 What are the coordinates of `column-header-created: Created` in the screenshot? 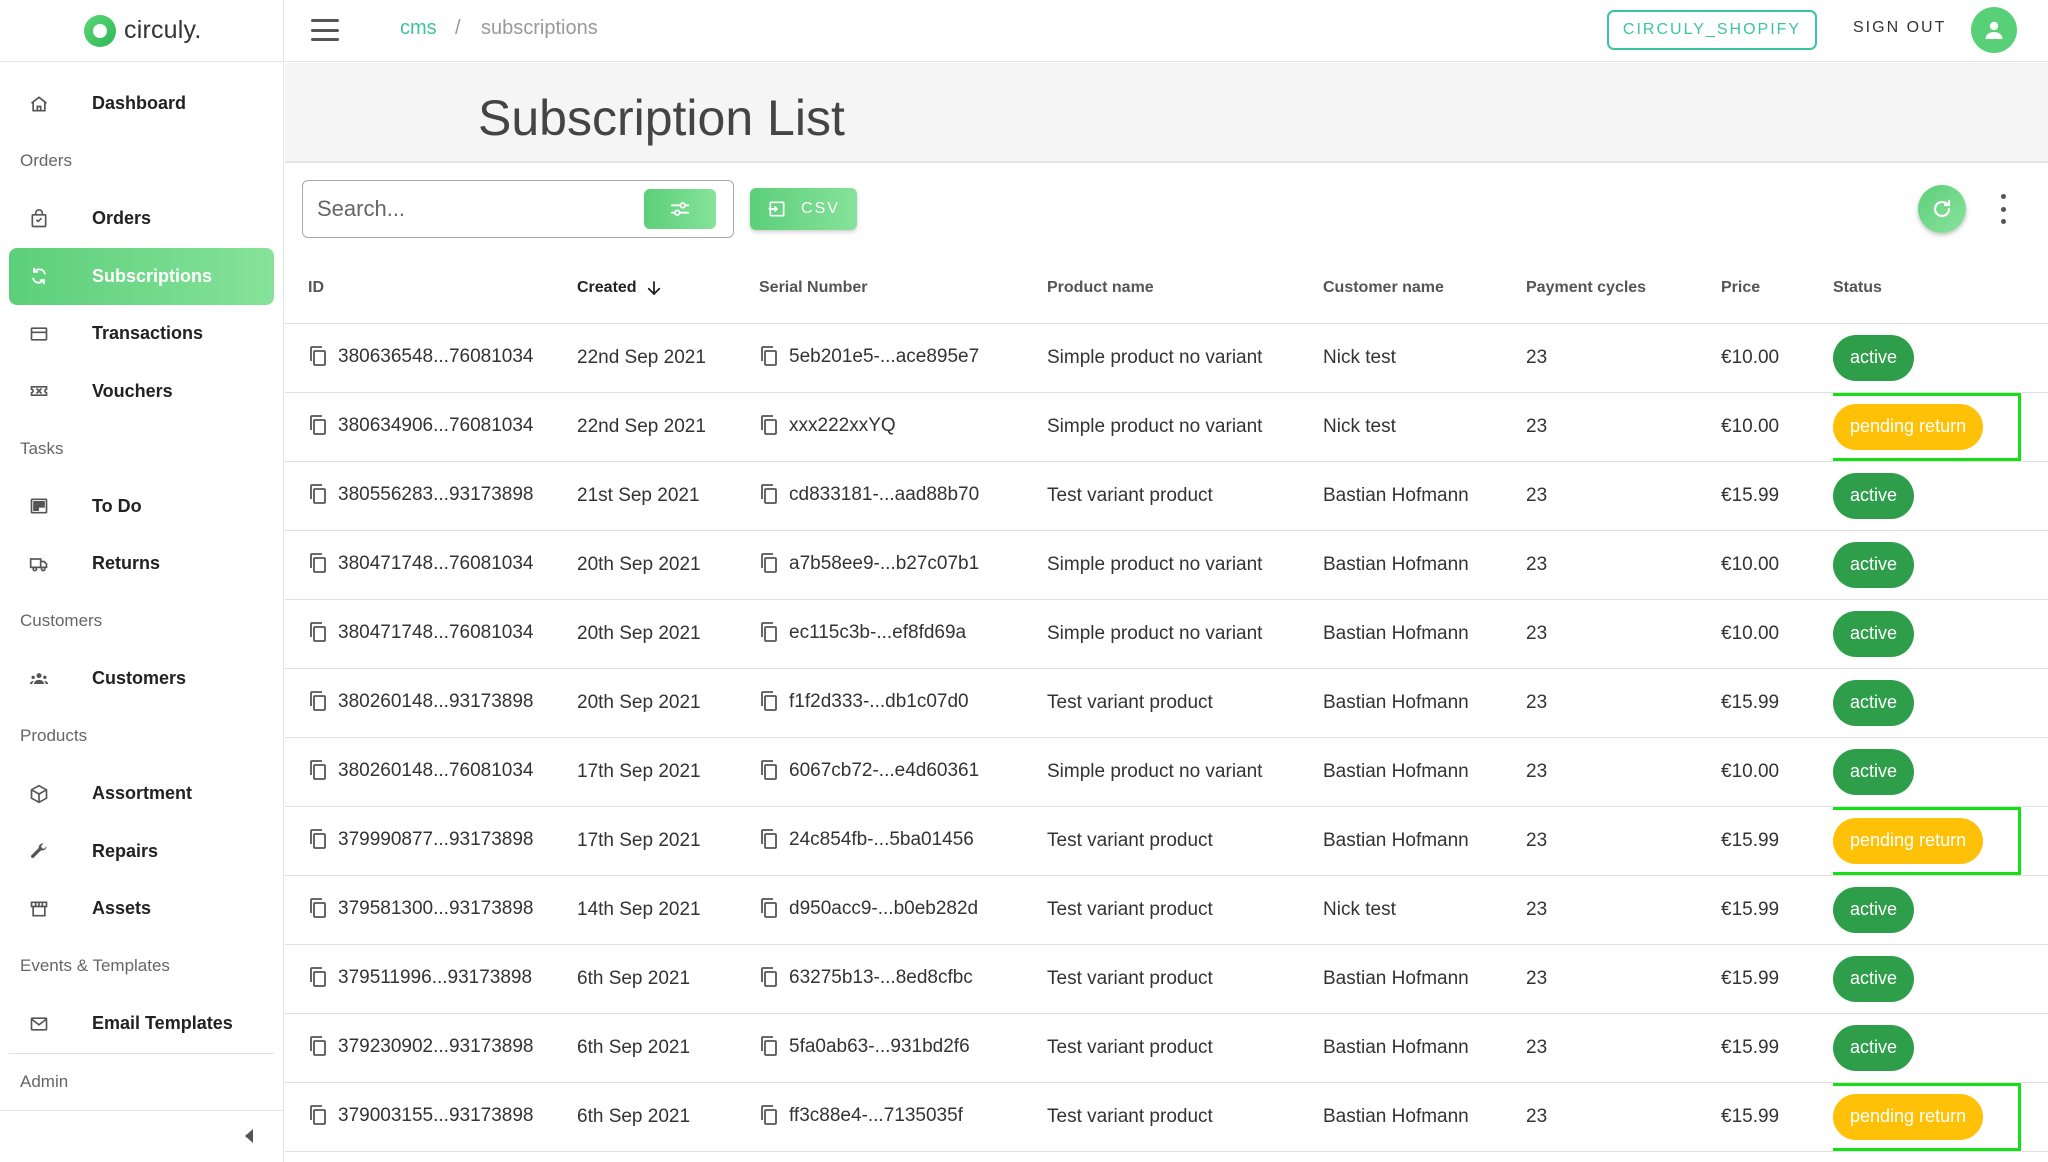 It's located at (668, 288).